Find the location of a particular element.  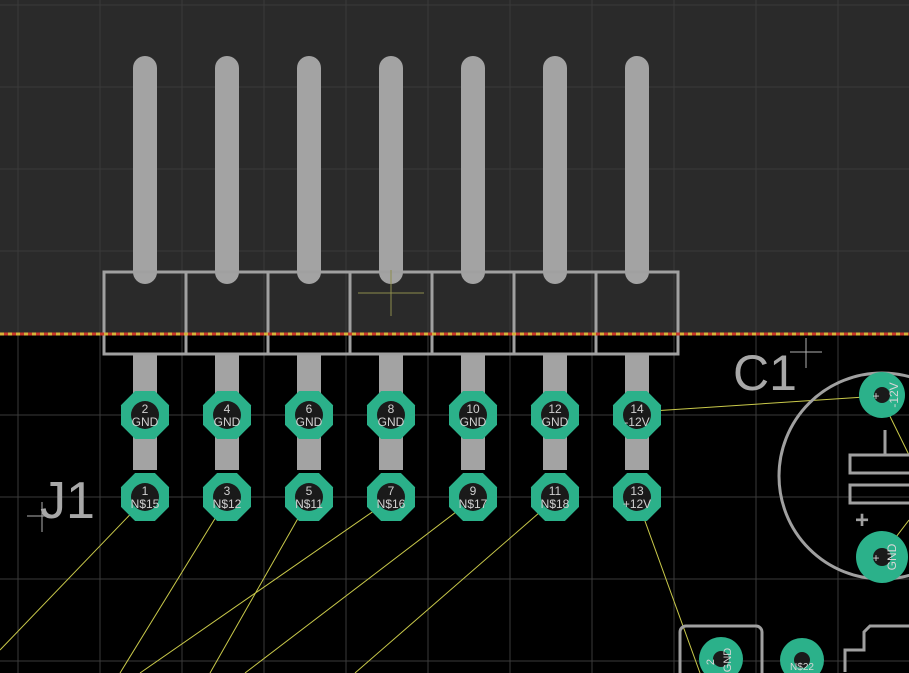

pad-number: 4 is located at coordinates (227, 409).